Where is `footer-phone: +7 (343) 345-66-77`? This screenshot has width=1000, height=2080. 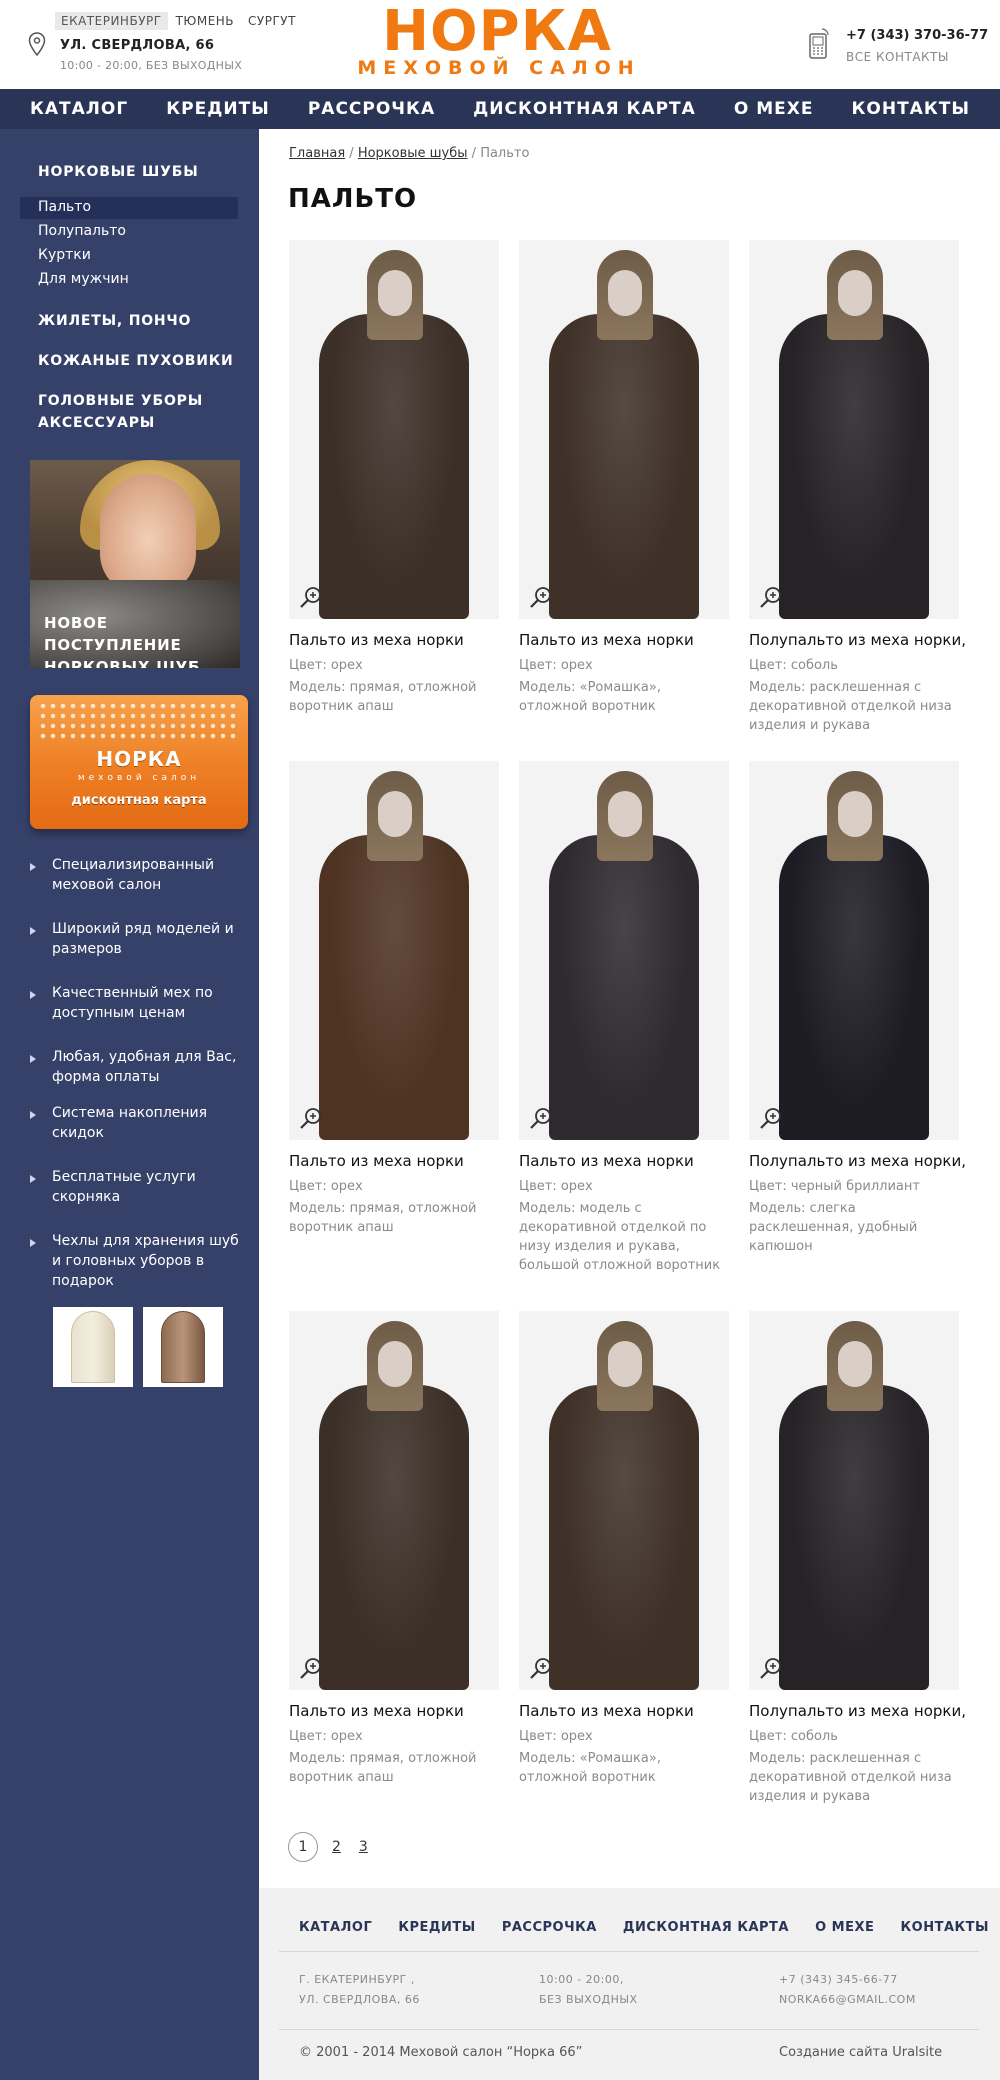 footer-phone: +7 (343) 345-66-77 is located at coordinates (847, 1980).